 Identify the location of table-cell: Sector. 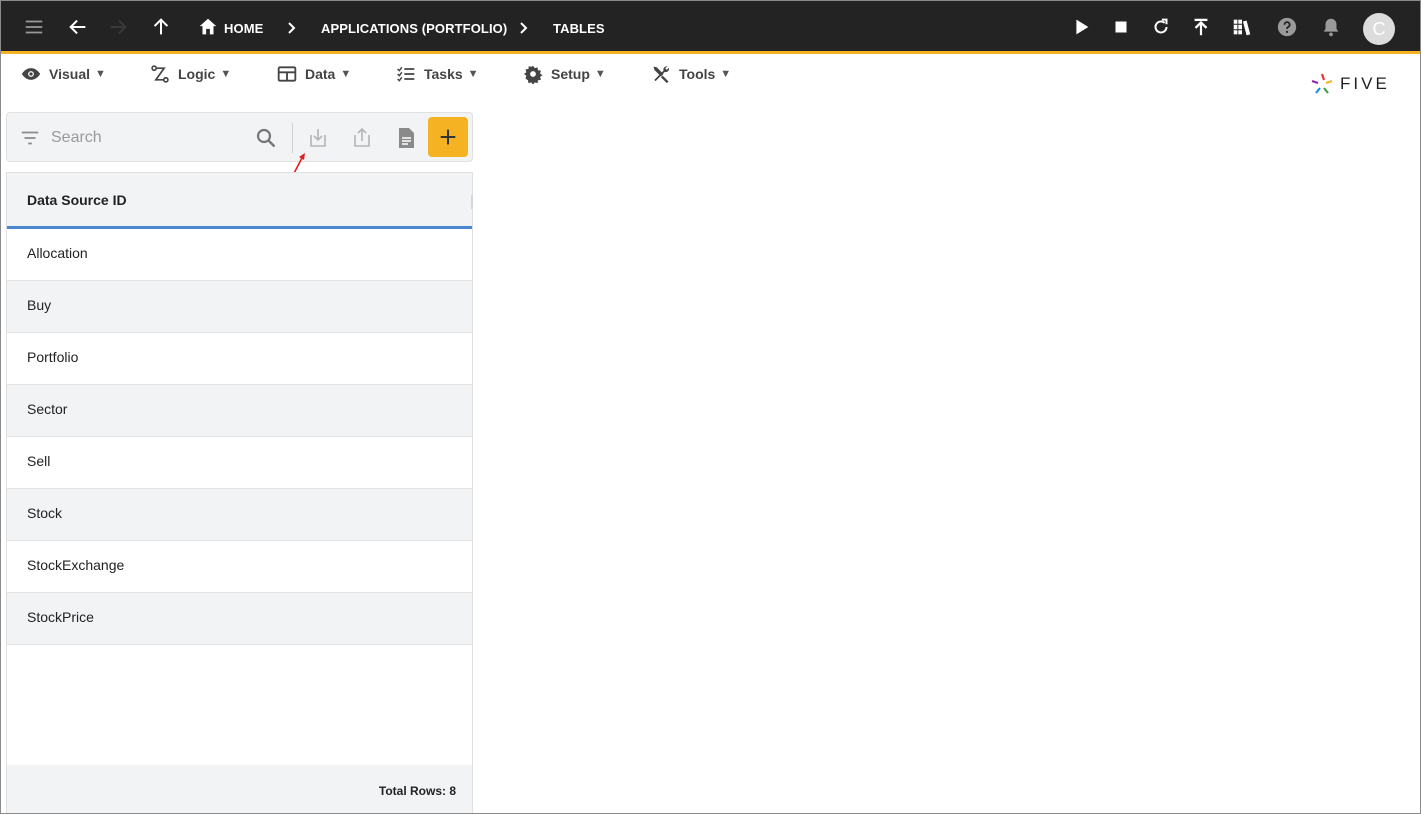
(47, 409).